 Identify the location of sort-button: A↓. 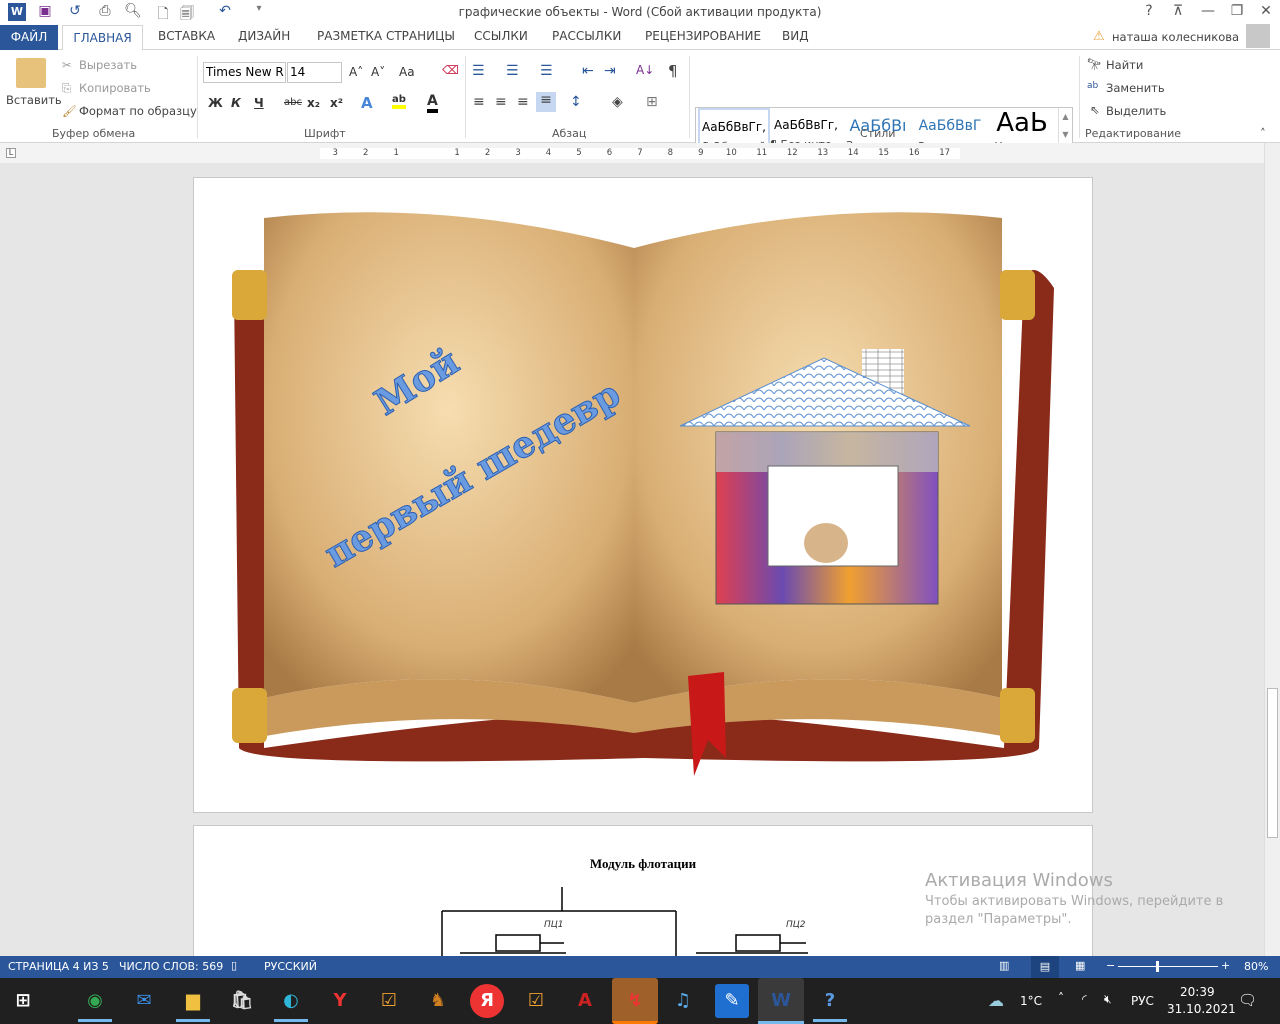
(645, 70).